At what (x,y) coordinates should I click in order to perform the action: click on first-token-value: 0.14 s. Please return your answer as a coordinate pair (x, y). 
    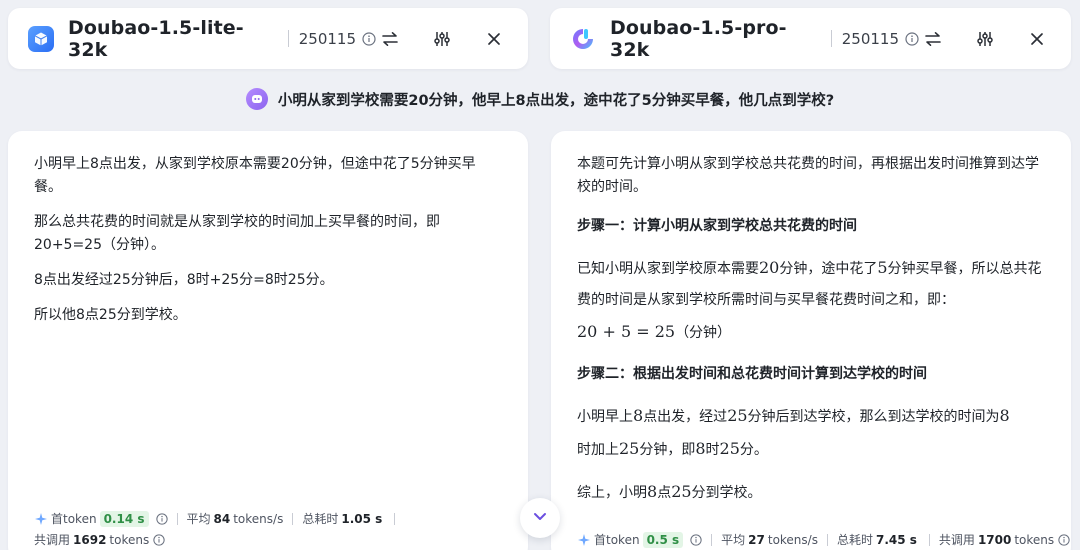
    Looking at the image, I should click on (124, 518).